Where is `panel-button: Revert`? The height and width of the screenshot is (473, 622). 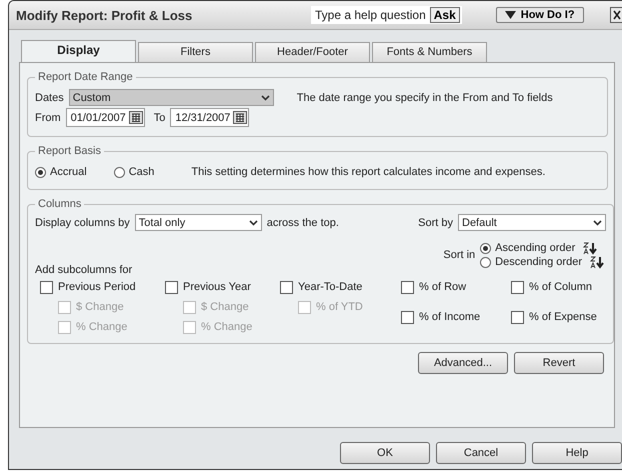 panel-button: Revert is located at coordinates (559, 363).